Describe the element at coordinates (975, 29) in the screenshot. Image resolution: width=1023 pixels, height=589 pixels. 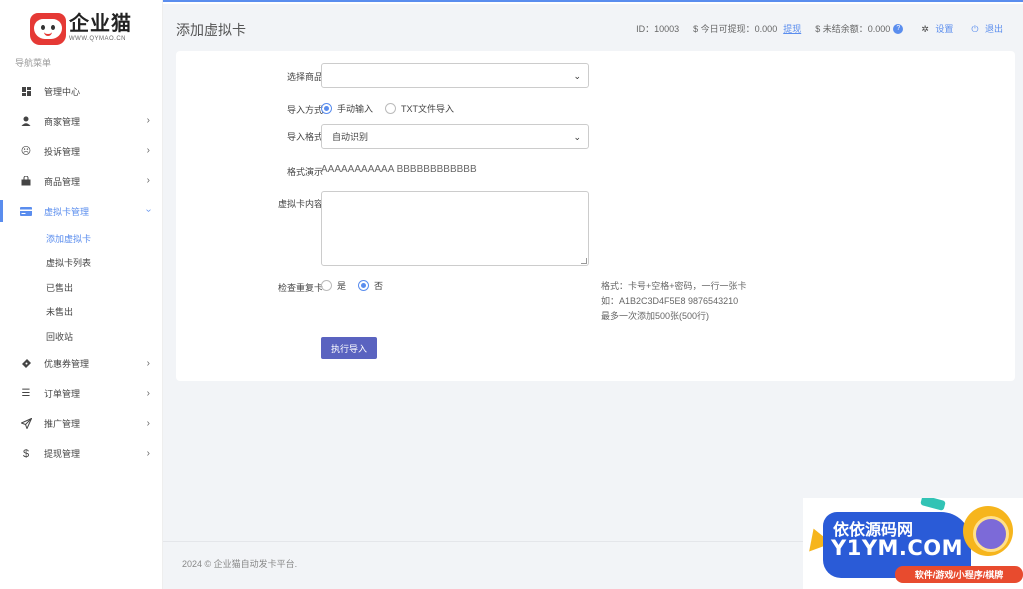
I see `power-icon: ⏻` at that location.